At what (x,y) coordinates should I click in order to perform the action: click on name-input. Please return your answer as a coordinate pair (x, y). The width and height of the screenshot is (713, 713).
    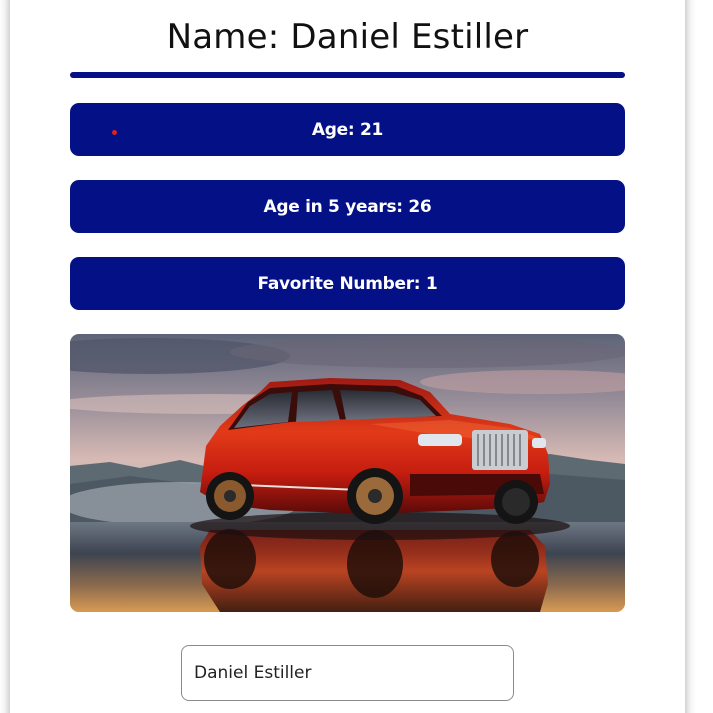
    Looking at the image, I should click on (347, 673).